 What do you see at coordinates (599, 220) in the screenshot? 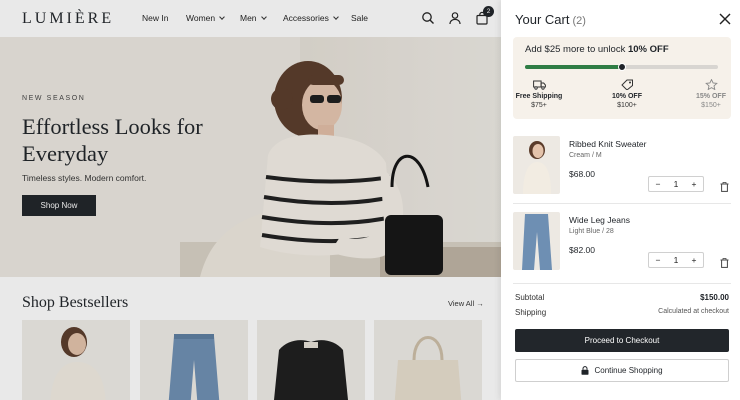
I see `item-name: Wide Leg Jeans` at bounding box center [599, 220].